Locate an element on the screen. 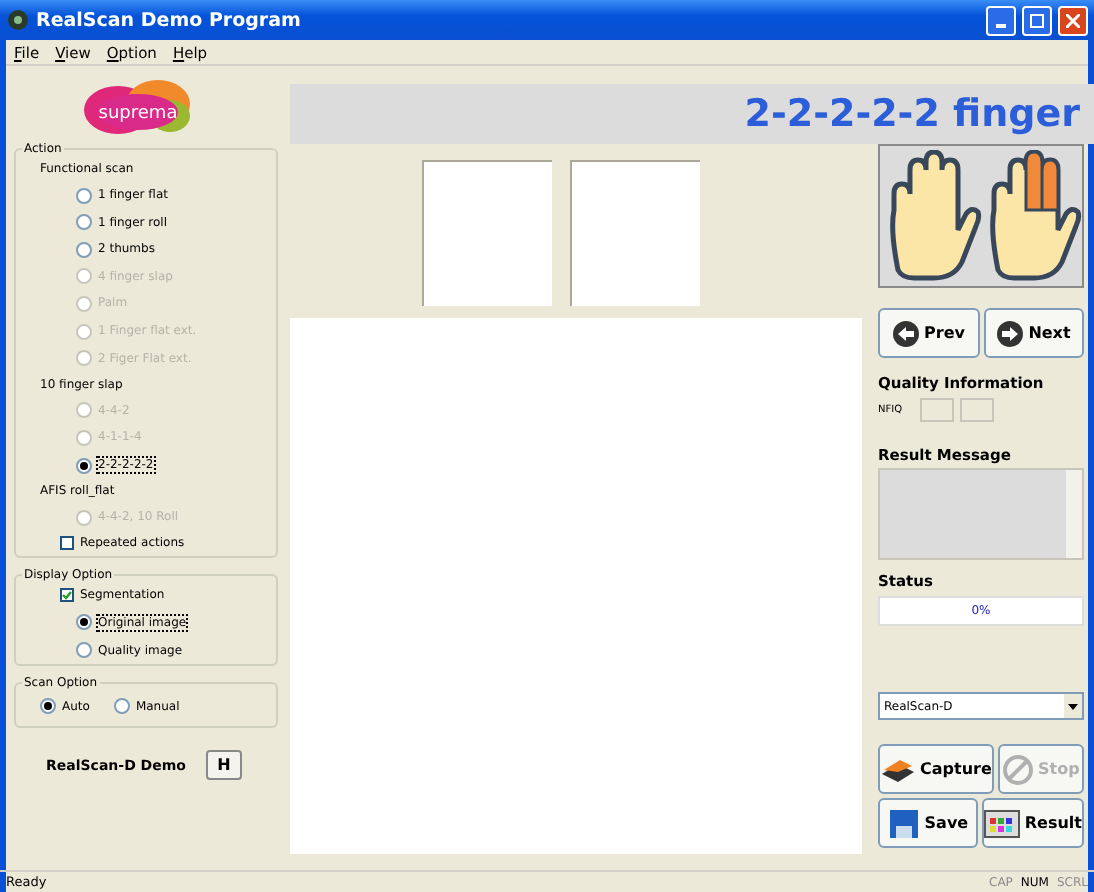 This screenshot has width=1094, height=892. close-button is located at coordinates (1073, 20).